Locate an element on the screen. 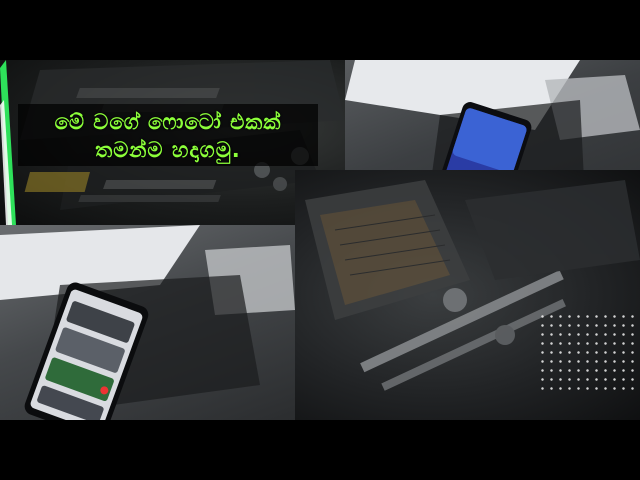 Image resolution: width=640 pixels, height=480 pixels. caption-line-2: තමන්ම හදාගමු. is located at coordinates (168, 150).